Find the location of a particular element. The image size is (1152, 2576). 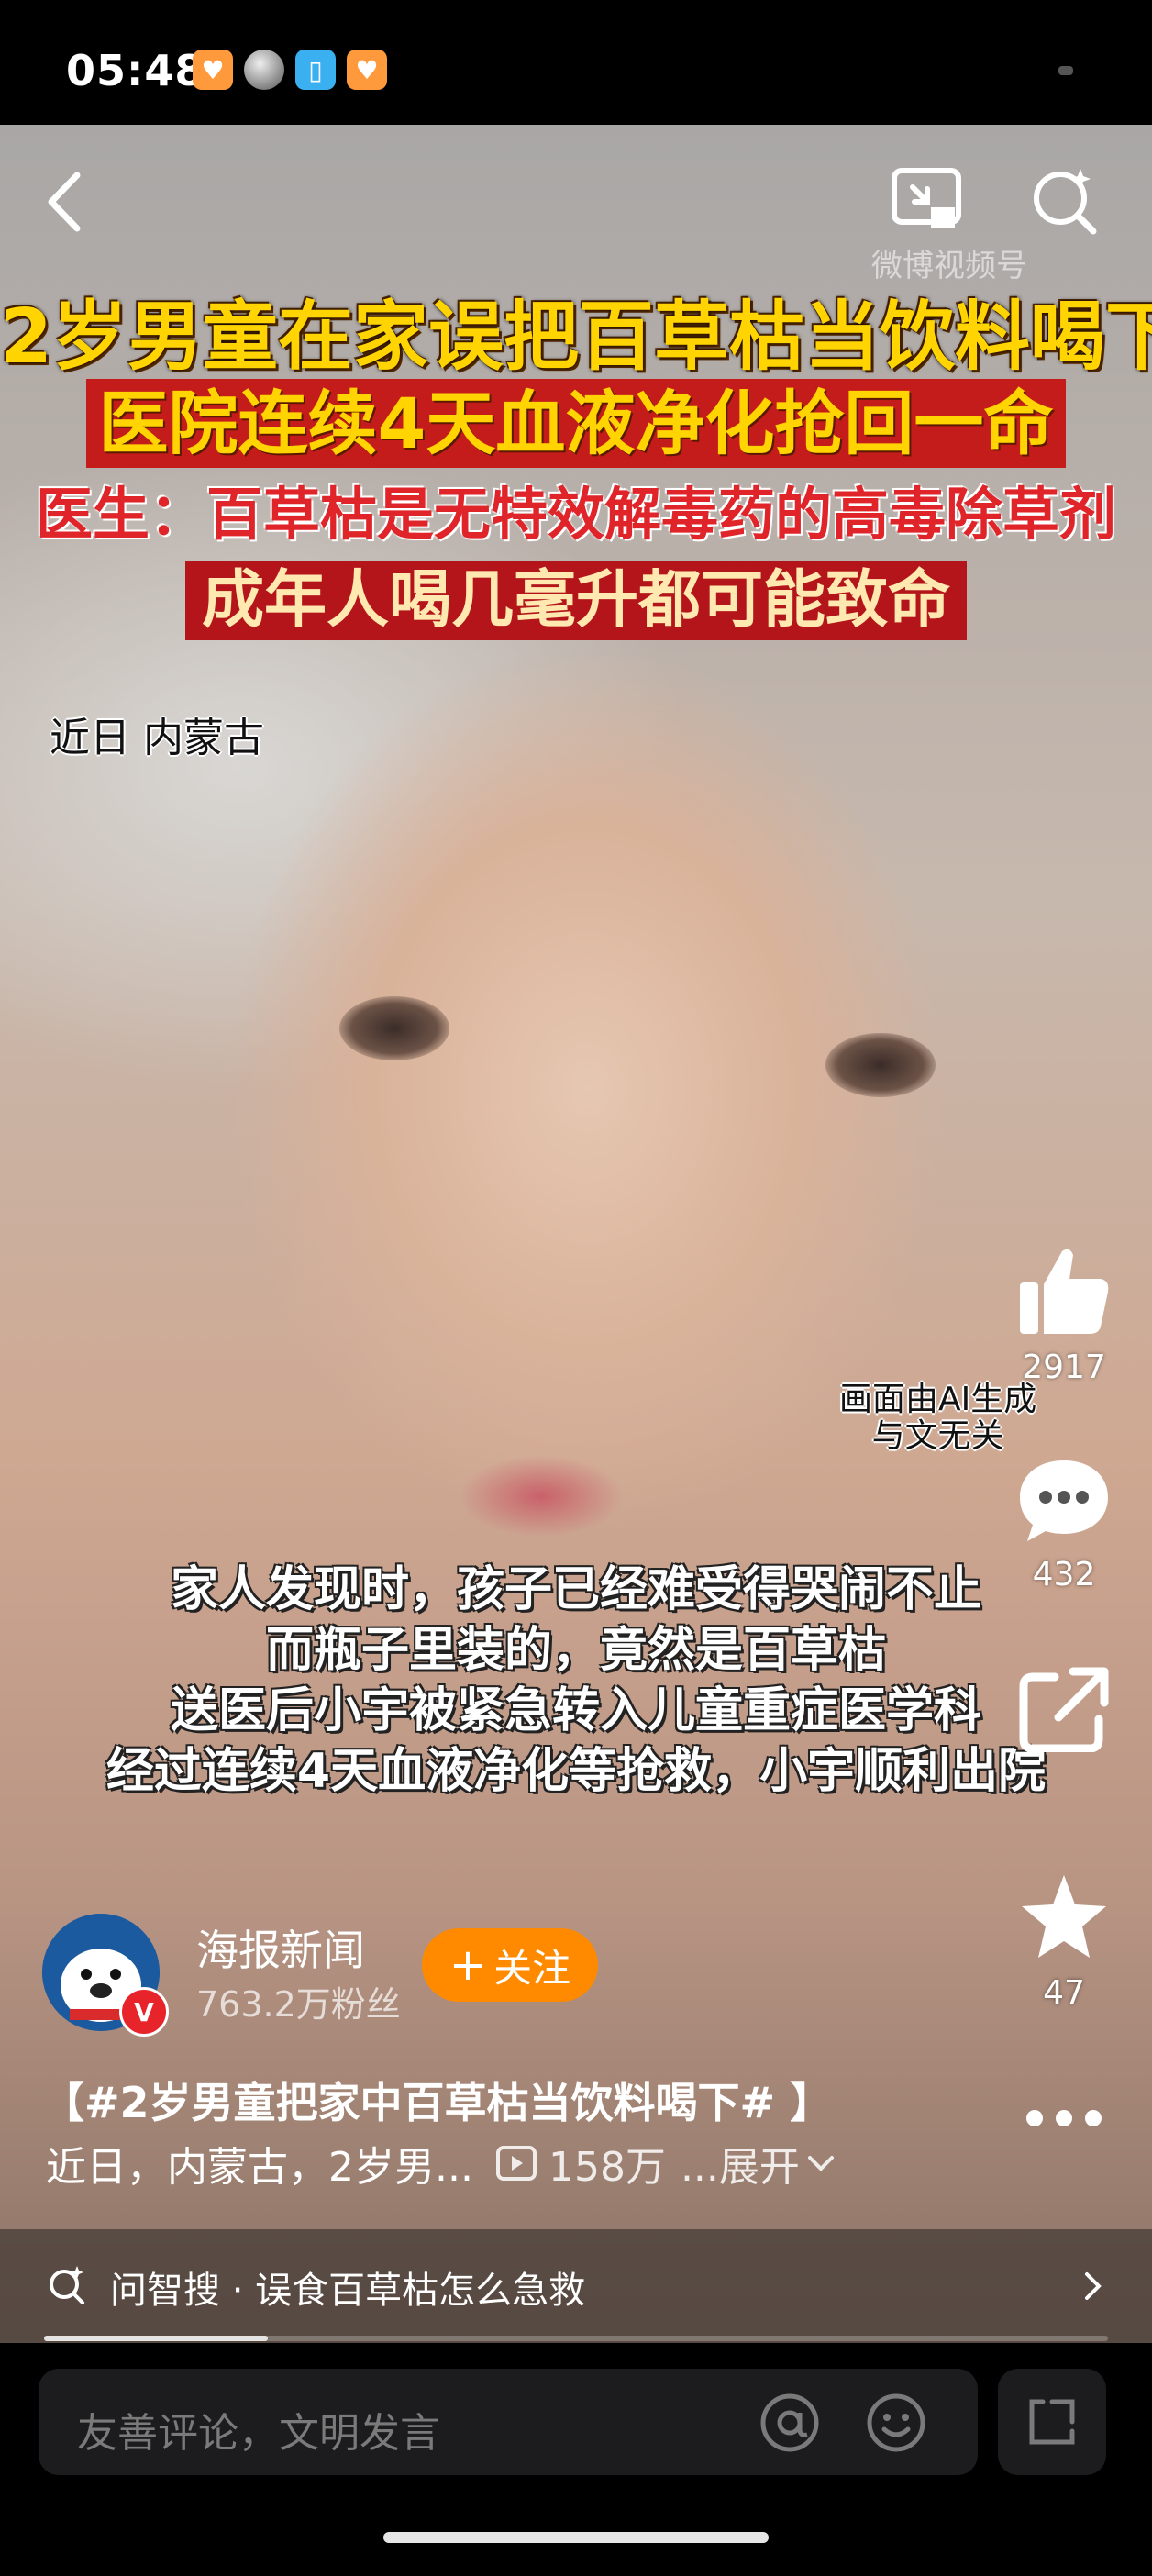

like-button: 2917 is located at coordinates (1064, 1316).